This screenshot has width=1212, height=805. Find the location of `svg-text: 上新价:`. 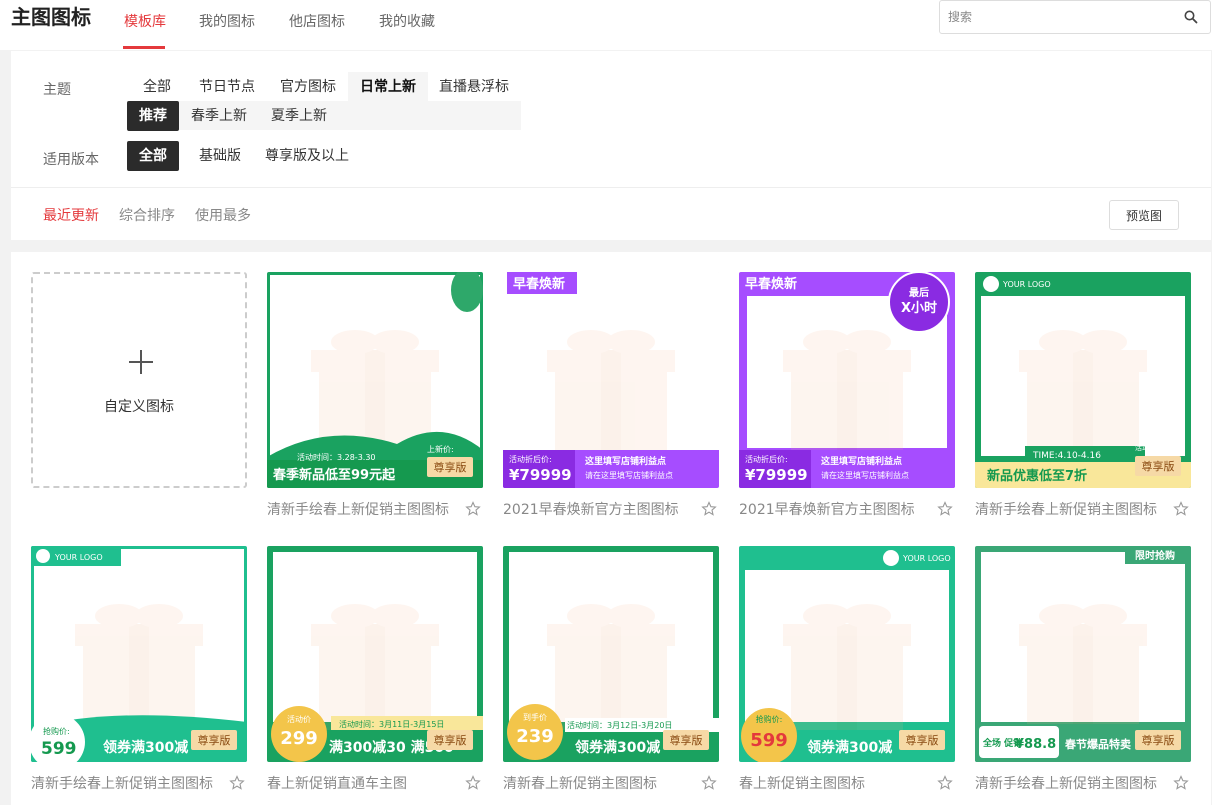

svg-text: 上新价: is located at coordinates (440, 449).